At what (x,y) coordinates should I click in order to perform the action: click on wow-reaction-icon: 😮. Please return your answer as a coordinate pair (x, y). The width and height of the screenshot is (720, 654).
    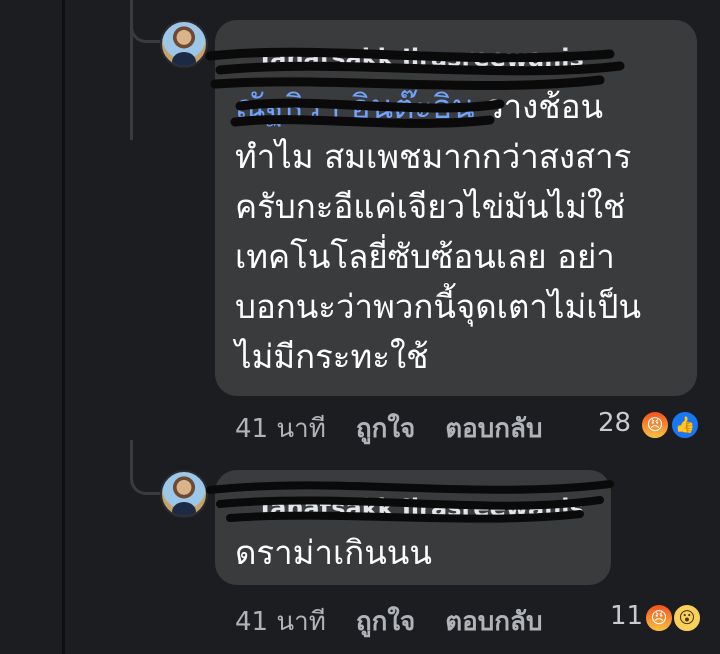
    Looking at the image, I should click on (687, 618).